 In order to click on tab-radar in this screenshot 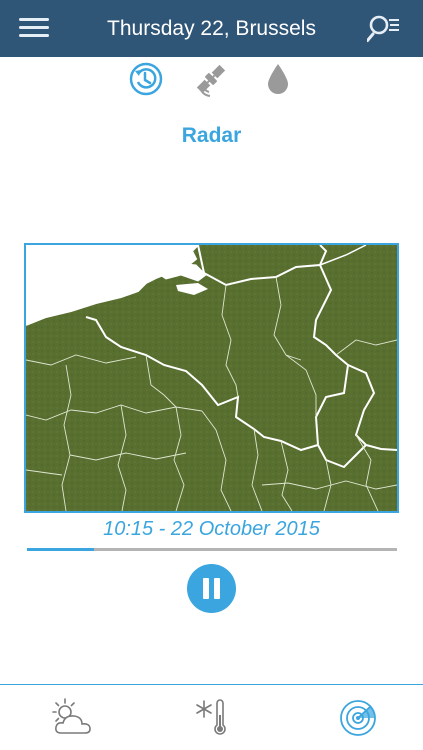, I will do `click(360, 718)`.